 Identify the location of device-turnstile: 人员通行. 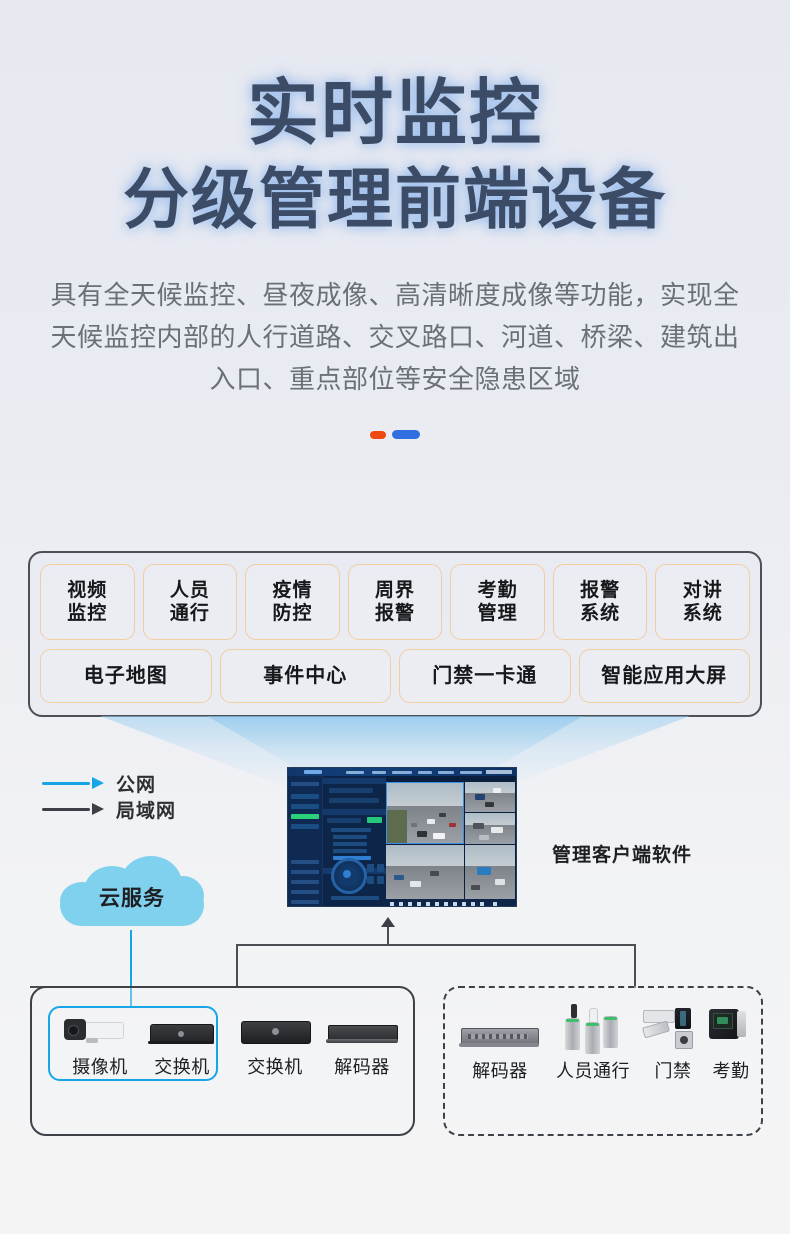
(593, 1043).